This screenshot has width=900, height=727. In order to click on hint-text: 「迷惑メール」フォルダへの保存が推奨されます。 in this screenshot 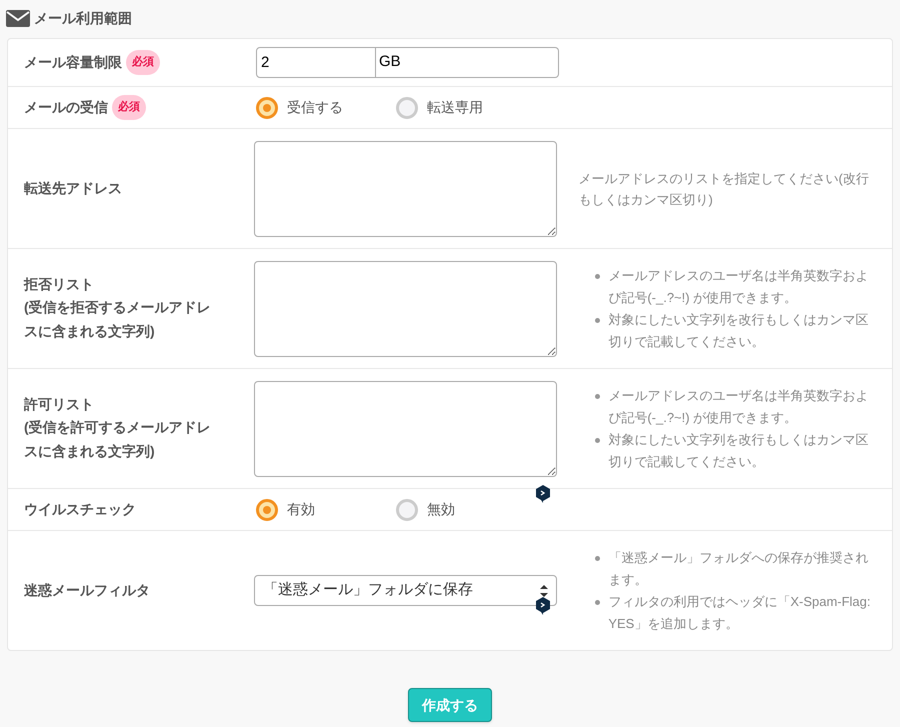, I will do `click(739, 568)`.